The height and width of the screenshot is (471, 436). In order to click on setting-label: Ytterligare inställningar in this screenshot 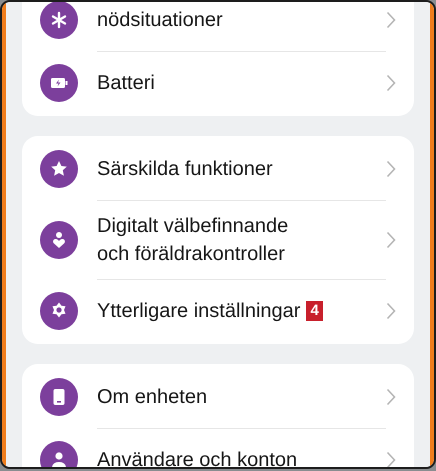, I will do `click(198, 311)`.